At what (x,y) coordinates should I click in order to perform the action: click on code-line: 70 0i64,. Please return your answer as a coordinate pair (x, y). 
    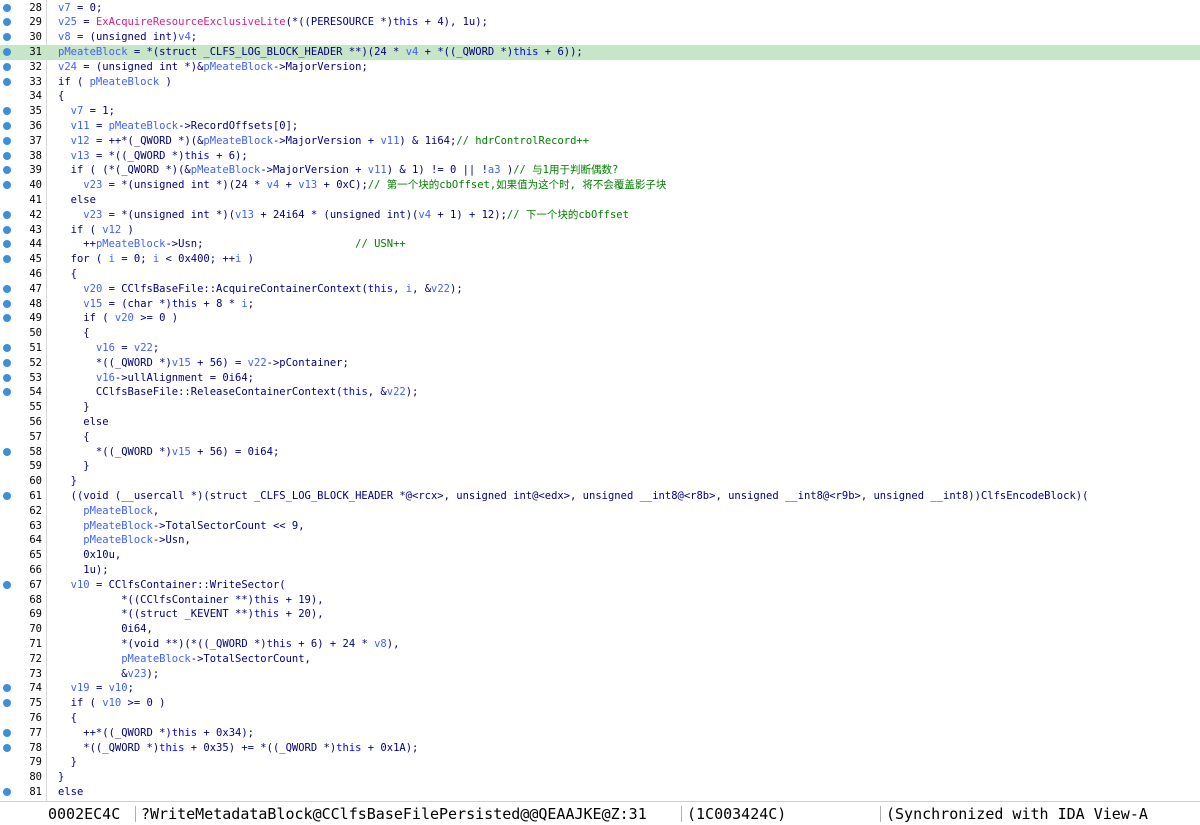
    Looking at the image, I should click on (600, 629).